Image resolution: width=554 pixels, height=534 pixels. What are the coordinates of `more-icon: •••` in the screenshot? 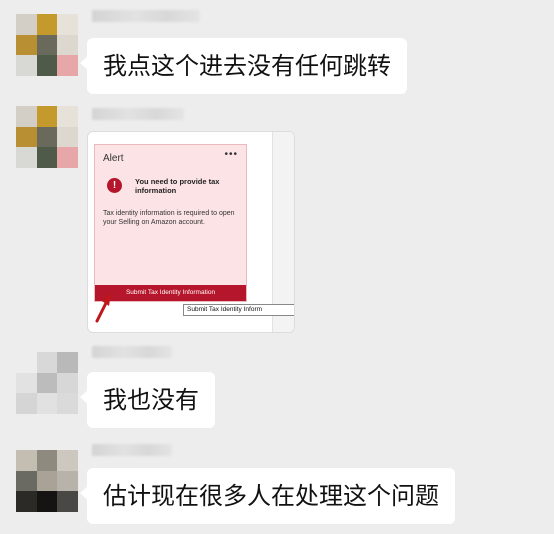 It's located at (231, 154).